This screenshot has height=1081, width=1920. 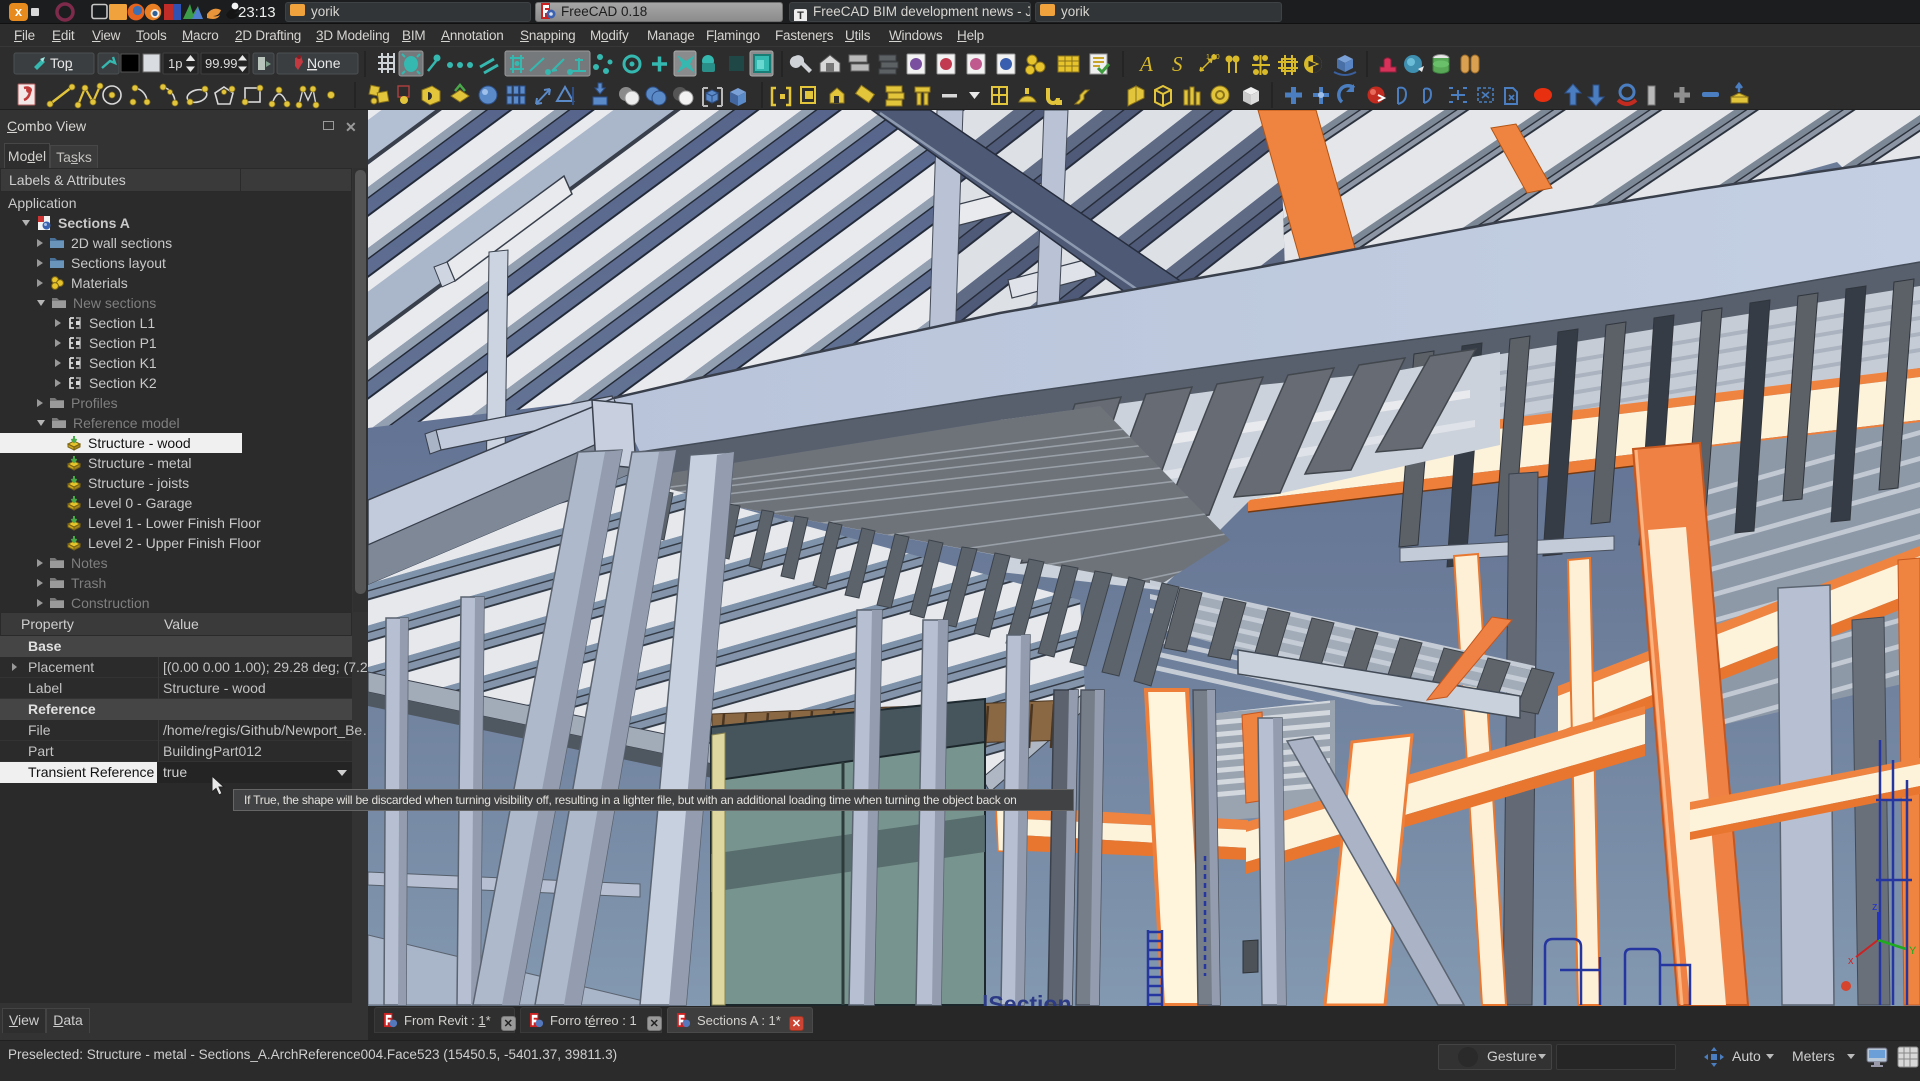 What do you see at coordinates (1027, 998) in the screenshot?
I see `svg-text: |Section` at bounding box center [1027, 998].